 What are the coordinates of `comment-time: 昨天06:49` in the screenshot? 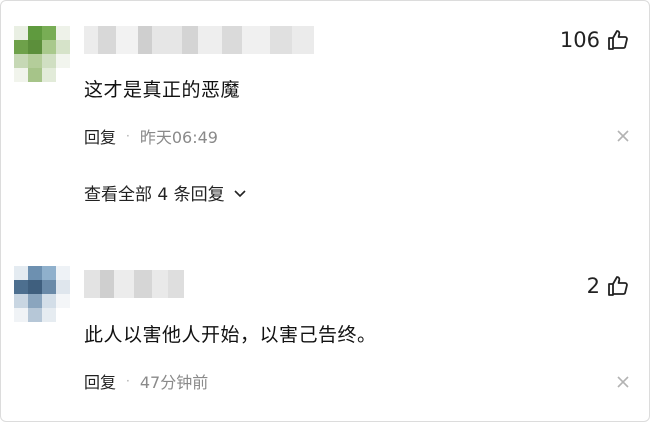 It's located at (178, 137).